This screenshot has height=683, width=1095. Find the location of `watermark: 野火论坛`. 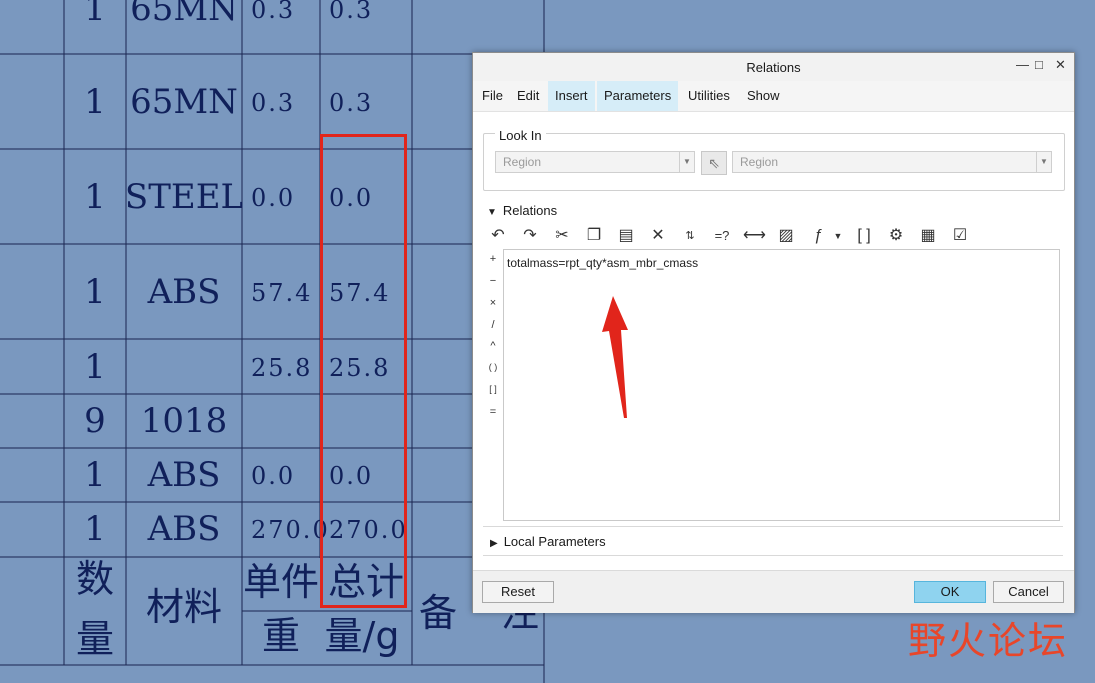

watermark: 野火论坛 is located at coordinates (988, 637).